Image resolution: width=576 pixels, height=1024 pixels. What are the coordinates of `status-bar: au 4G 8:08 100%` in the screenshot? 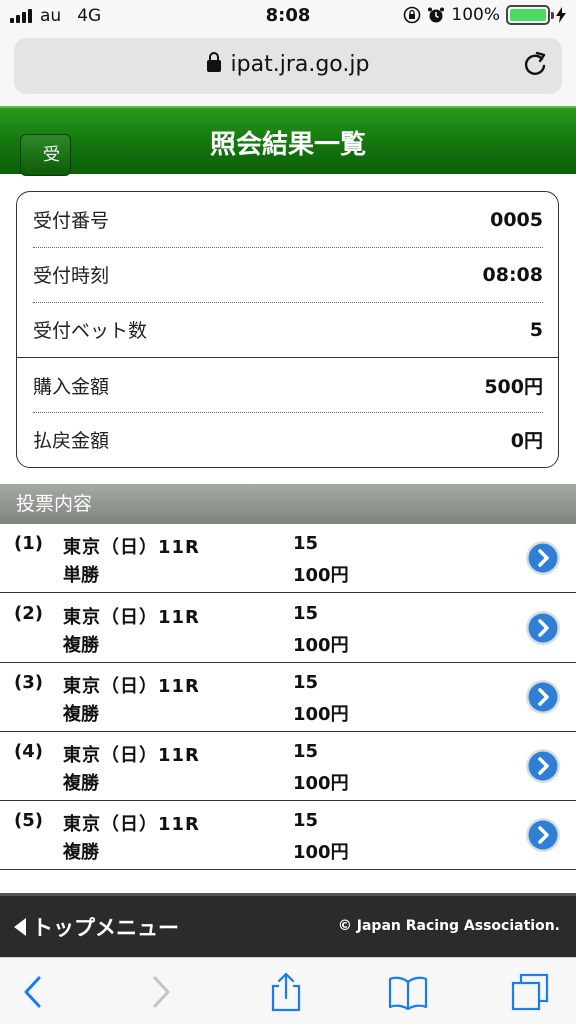 It's located at (288, 17).